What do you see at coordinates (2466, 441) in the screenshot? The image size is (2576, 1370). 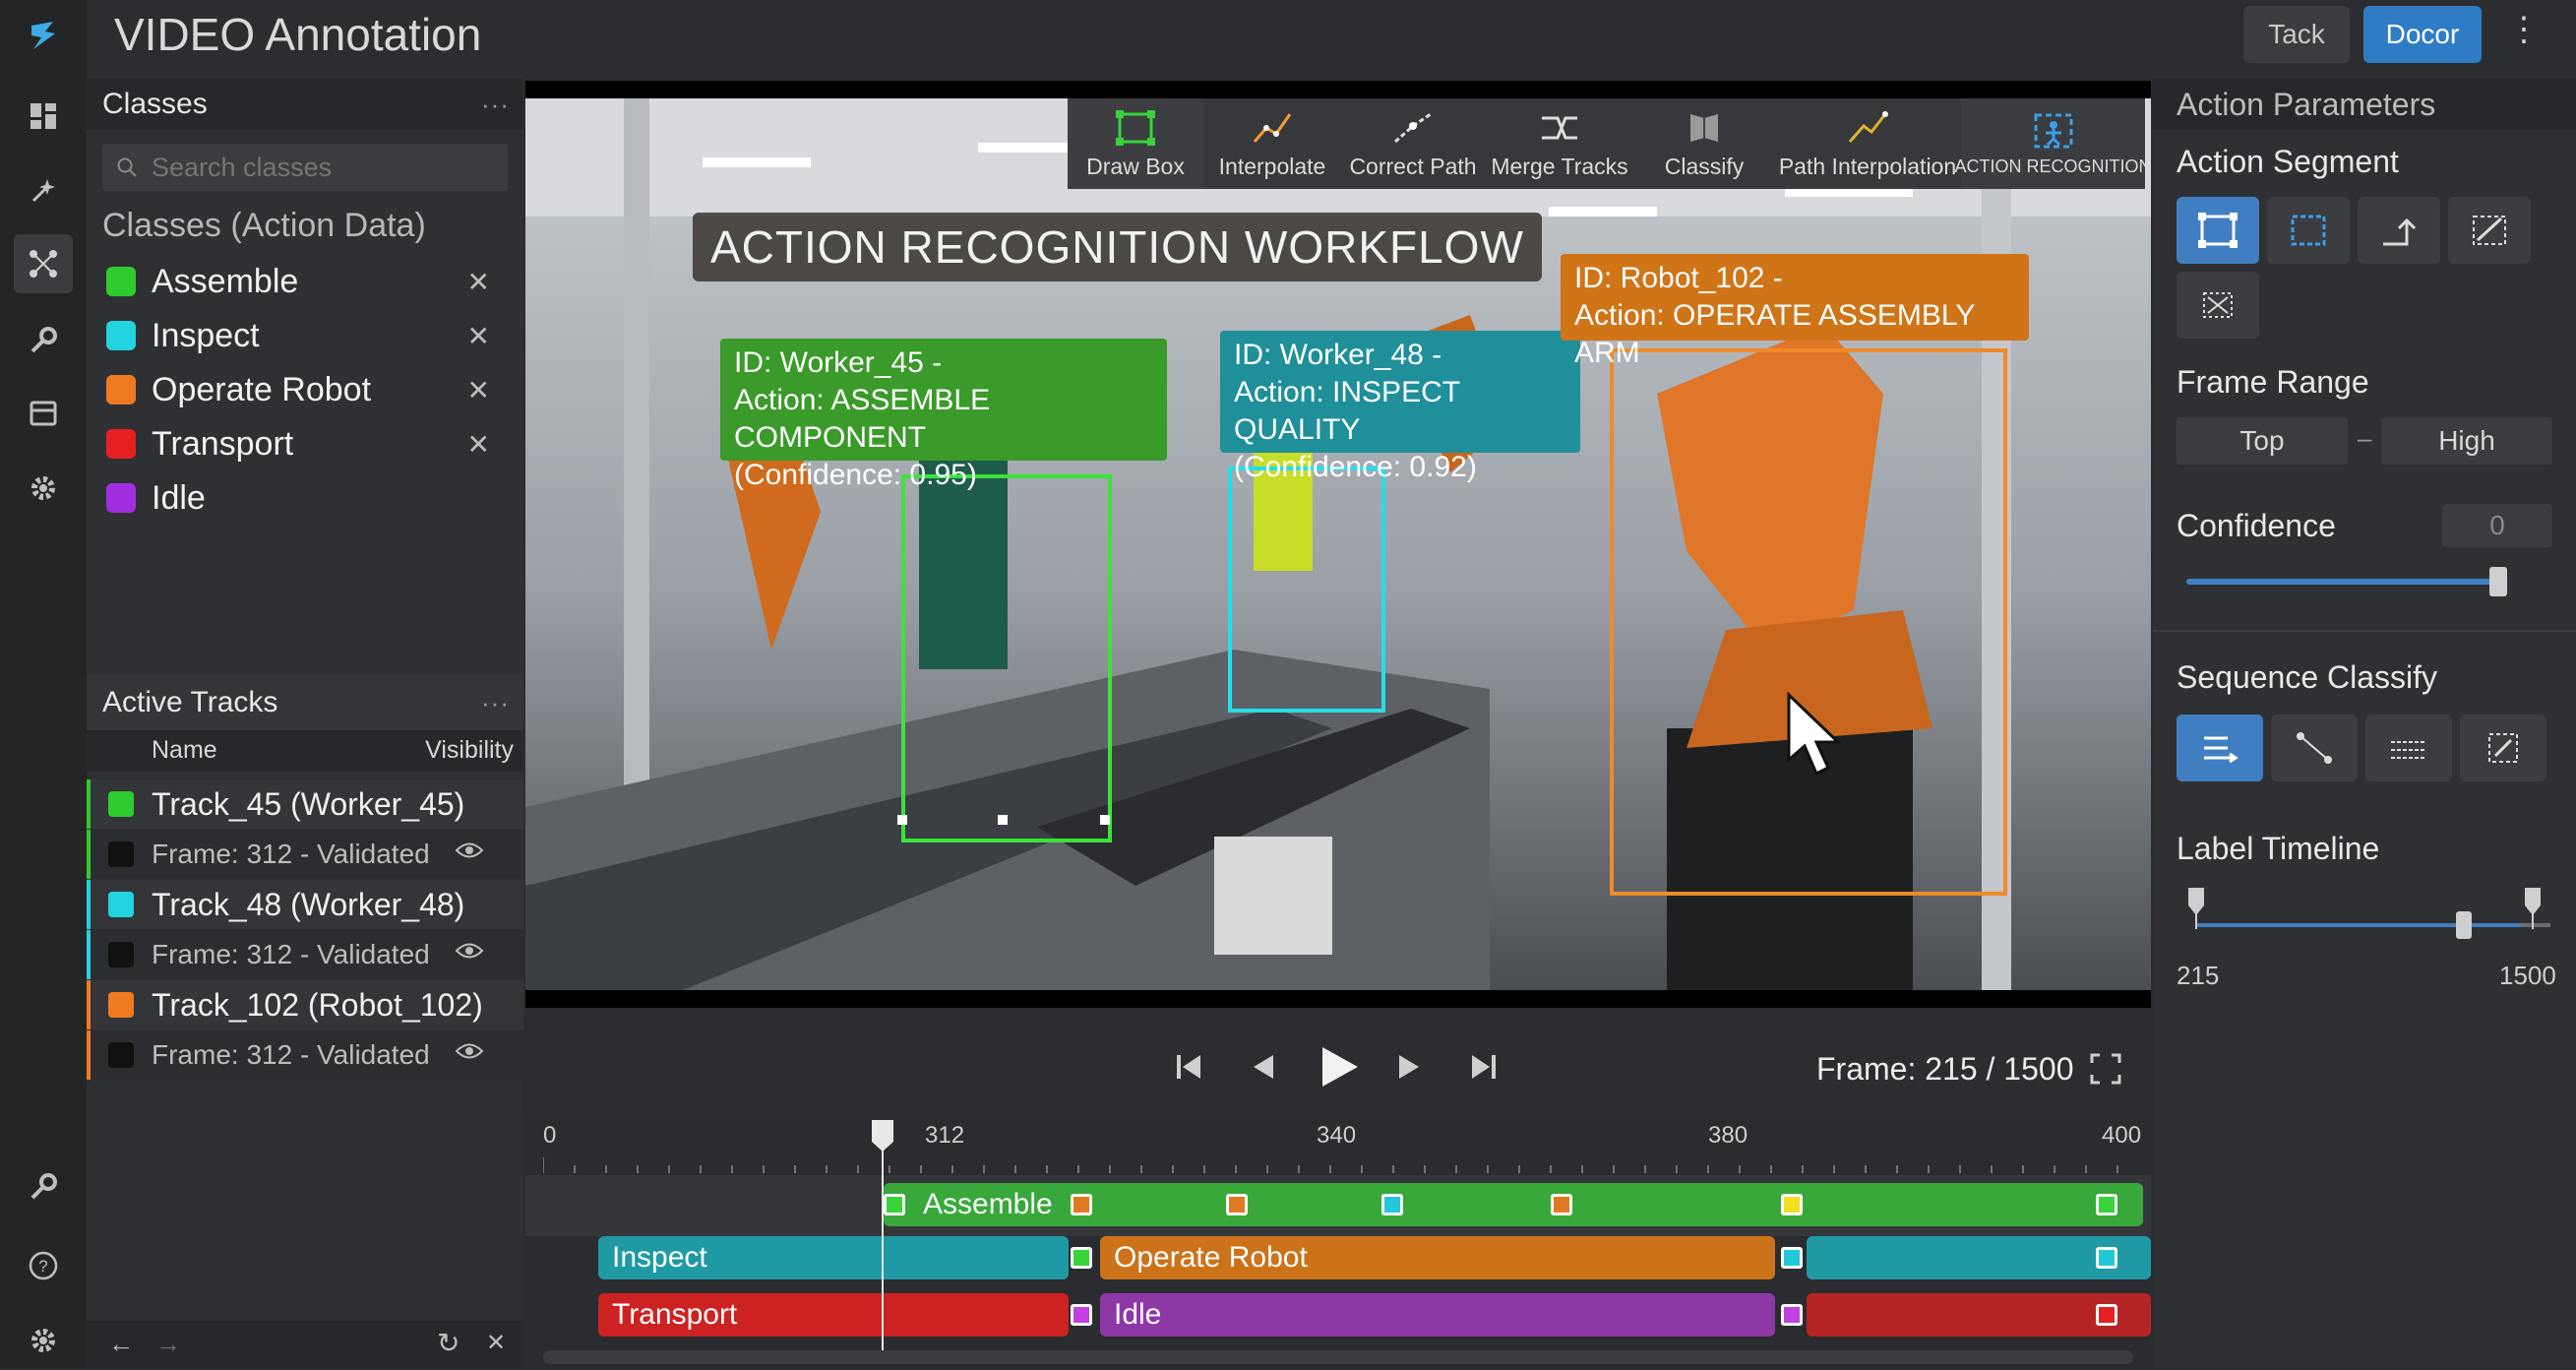 I see `frame-range-to: High` at bounding box center [2466, 441].